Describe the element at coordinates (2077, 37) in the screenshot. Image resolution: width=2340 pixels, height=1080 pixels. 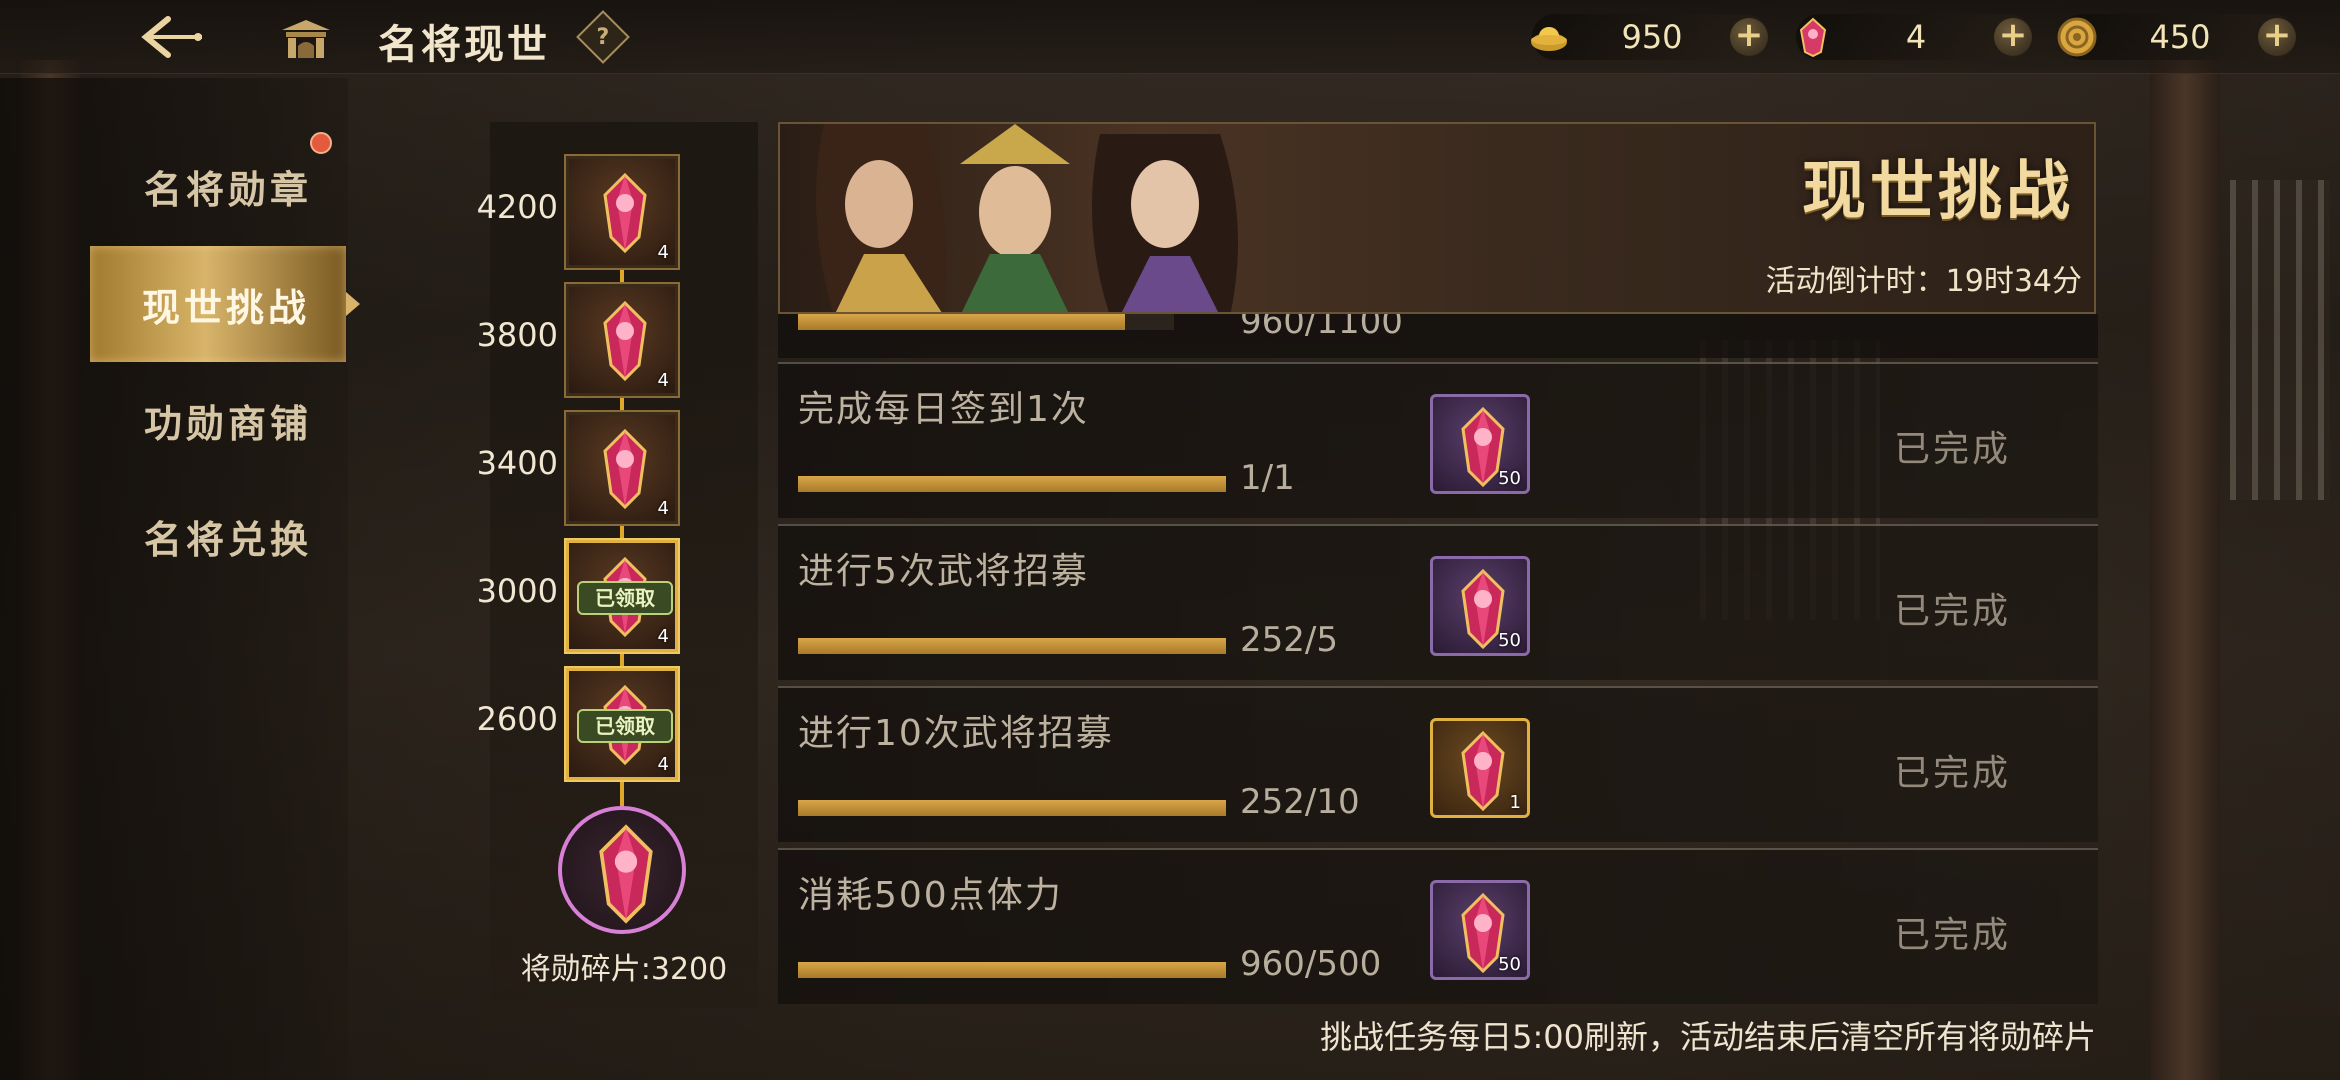
I see `coin-icon` at that location.